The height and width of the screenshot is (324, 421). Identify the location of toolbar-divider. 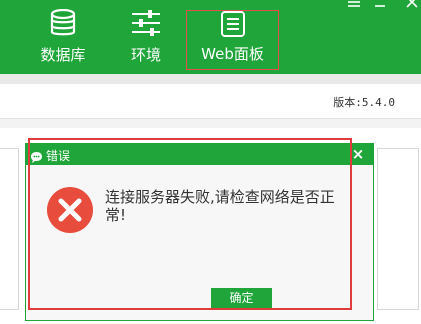
(210, 79).